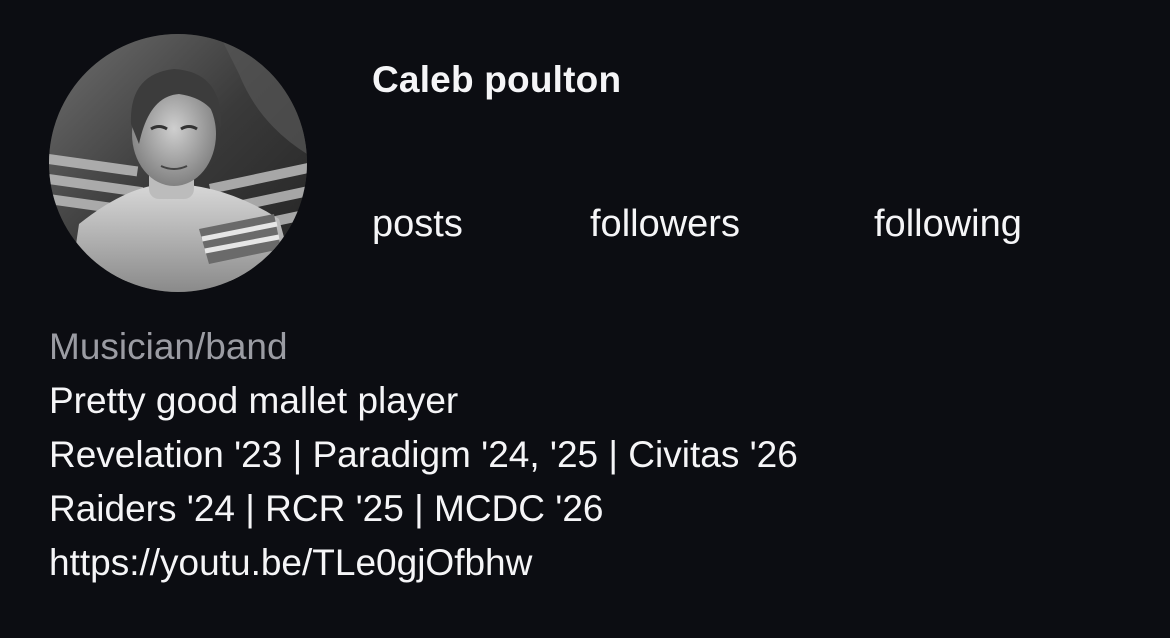 The height and width of the screenshot is (638, 1170). Describe the element at coordinates (665, 224) in the screenshot. I see `followers-stat: followers` at that location.